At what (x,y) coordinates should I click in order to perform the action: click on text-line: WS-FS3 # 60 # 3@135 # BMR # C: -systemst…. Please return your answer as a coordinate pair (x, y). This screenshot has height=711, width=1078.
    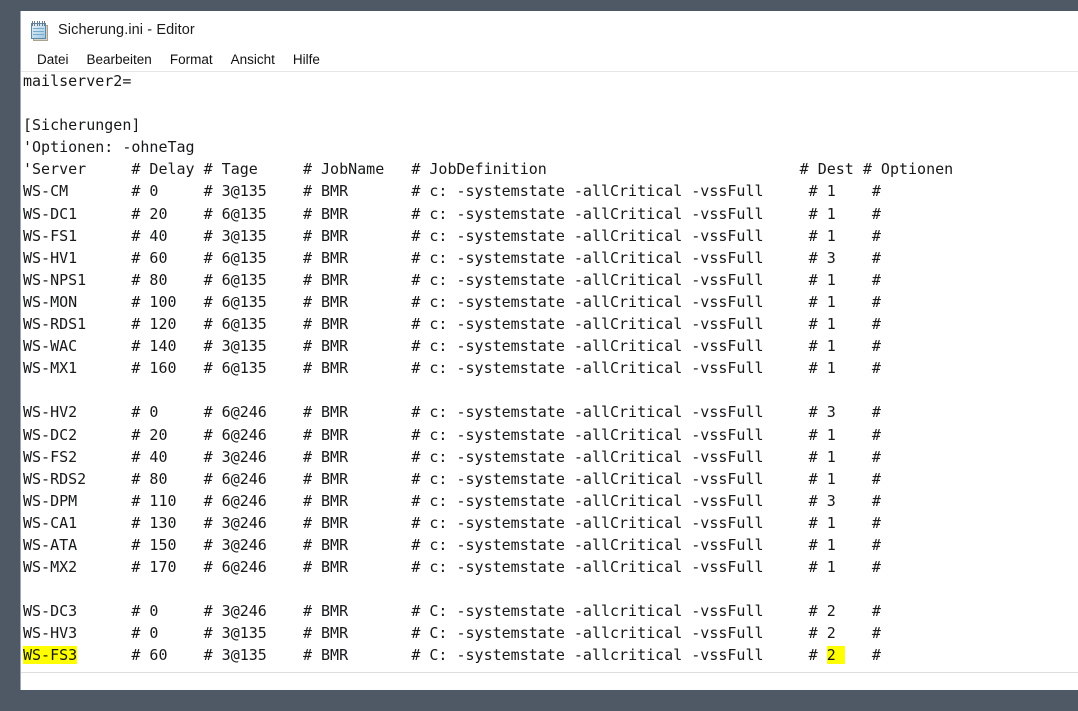
    Looking at the image, I should click on (452, 655).